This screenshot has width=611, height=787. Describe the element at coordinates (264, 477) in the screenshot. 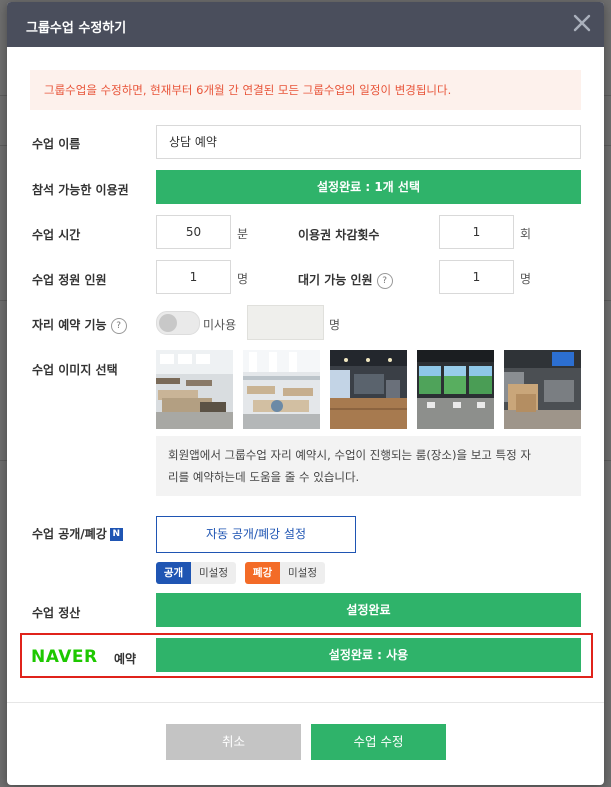

I see `image-info-text-line2: 리를 예약하는데 도움을 줄 수 있습니다.` at that location.